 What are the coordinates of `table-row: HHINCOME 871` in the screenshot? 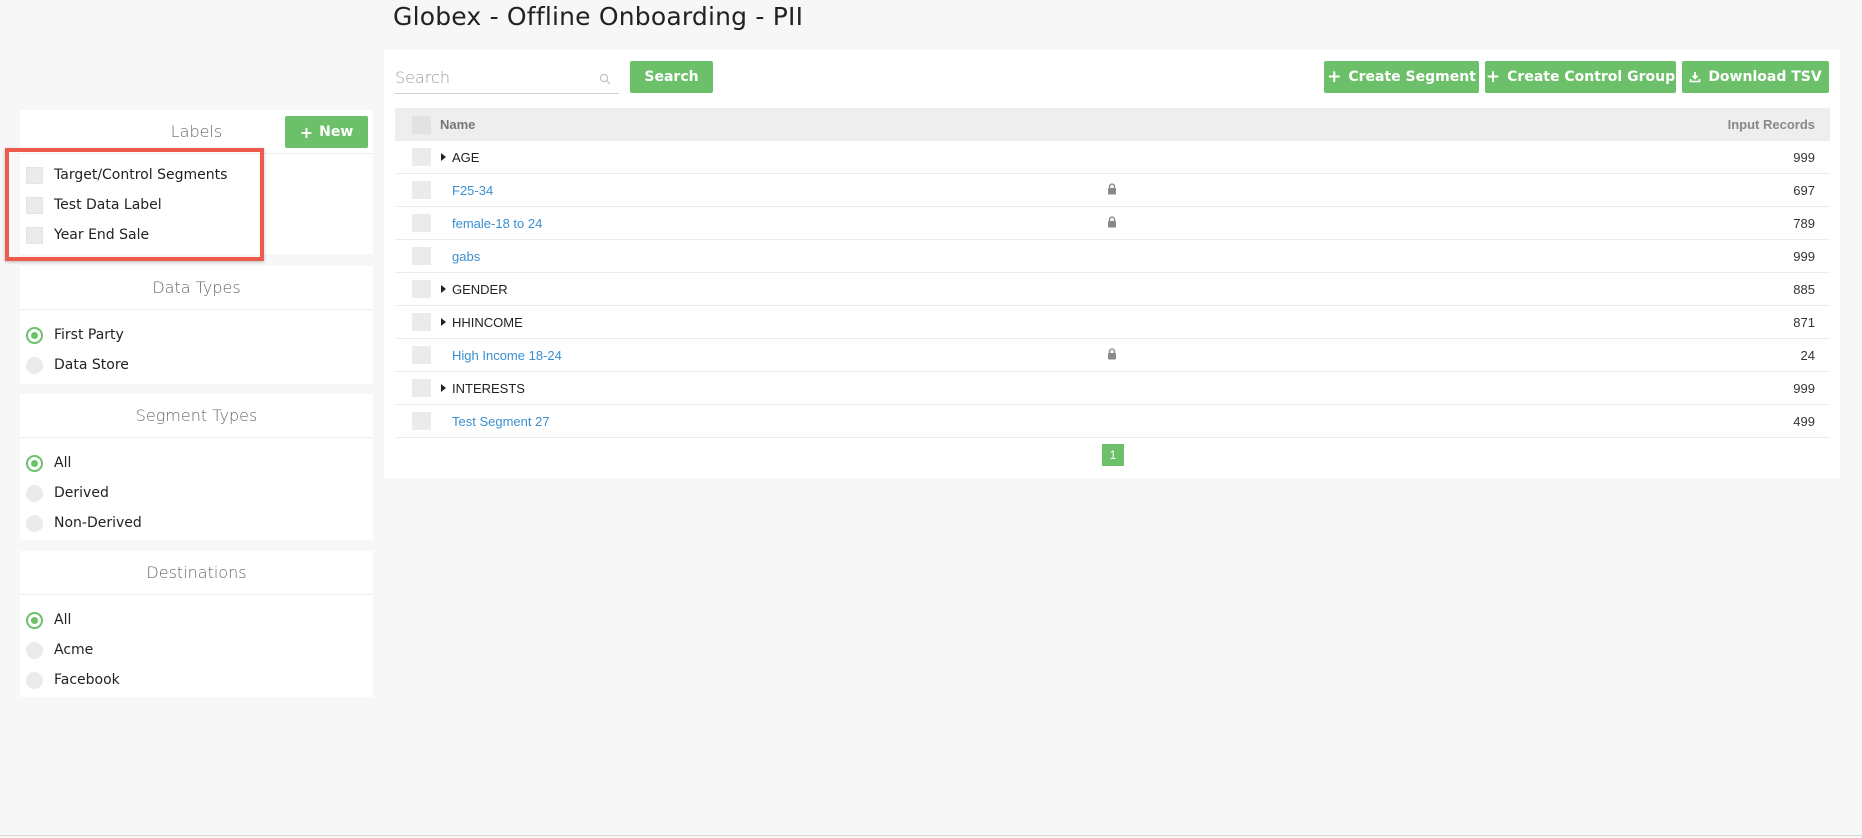 It's located at (1112, 322).